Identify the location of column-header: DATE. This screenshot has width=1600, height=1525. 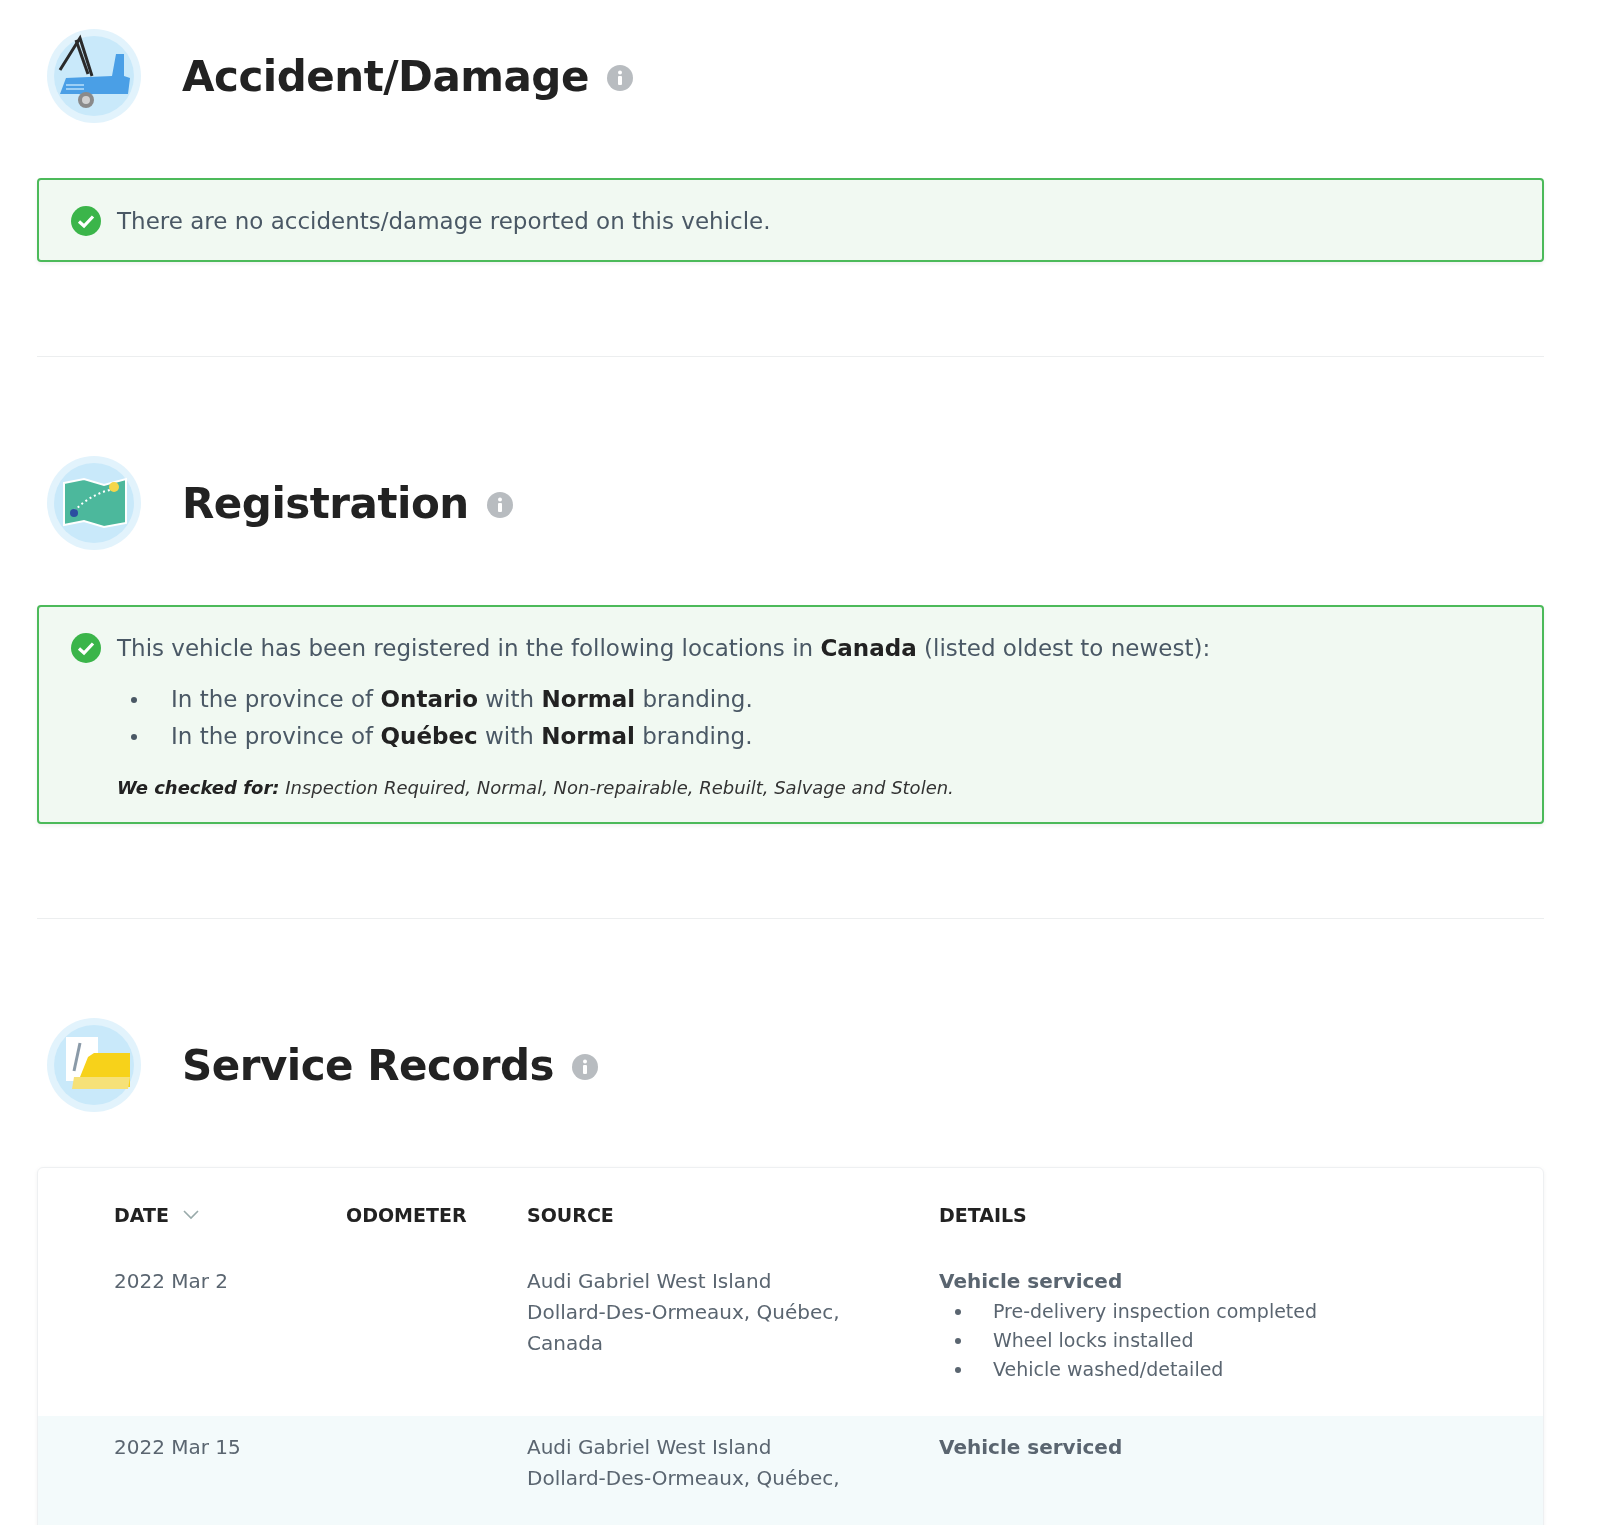
(230, 1215).